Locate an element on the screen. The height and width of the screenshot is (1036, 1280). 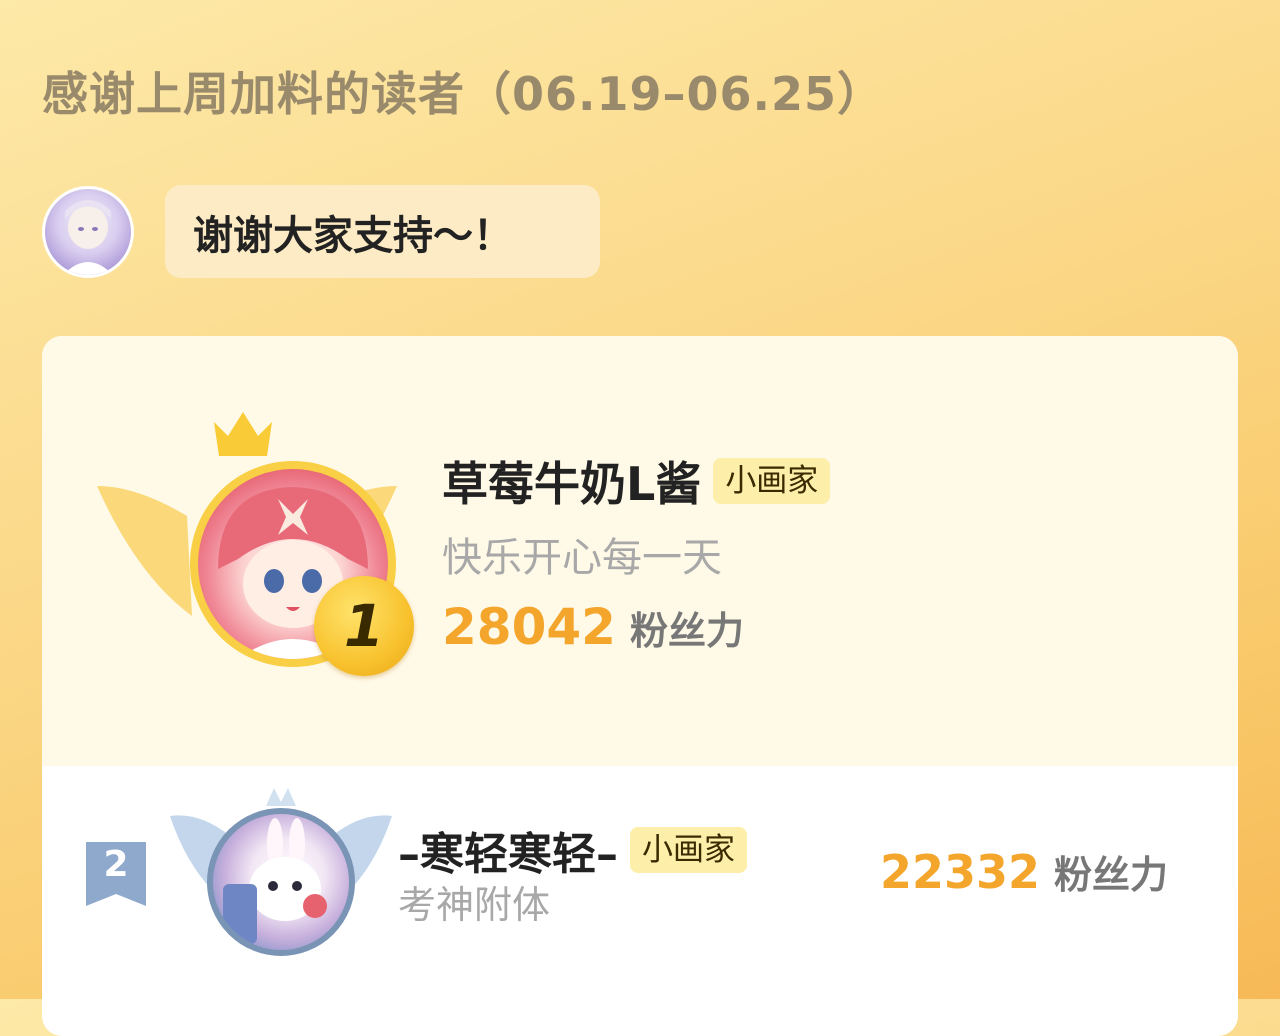
host-message-text: 谢谢大家支持～！ is located at coordinates (353, 235).